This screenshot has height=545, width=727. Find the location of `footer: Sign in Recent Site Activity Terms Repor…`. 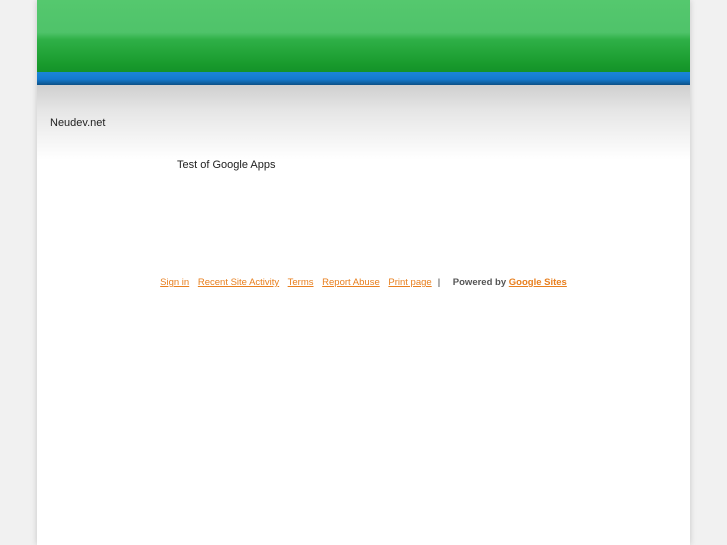

footer: Sign in Recent Site Activity Terms Repor… is located at coordinates (363, 282).